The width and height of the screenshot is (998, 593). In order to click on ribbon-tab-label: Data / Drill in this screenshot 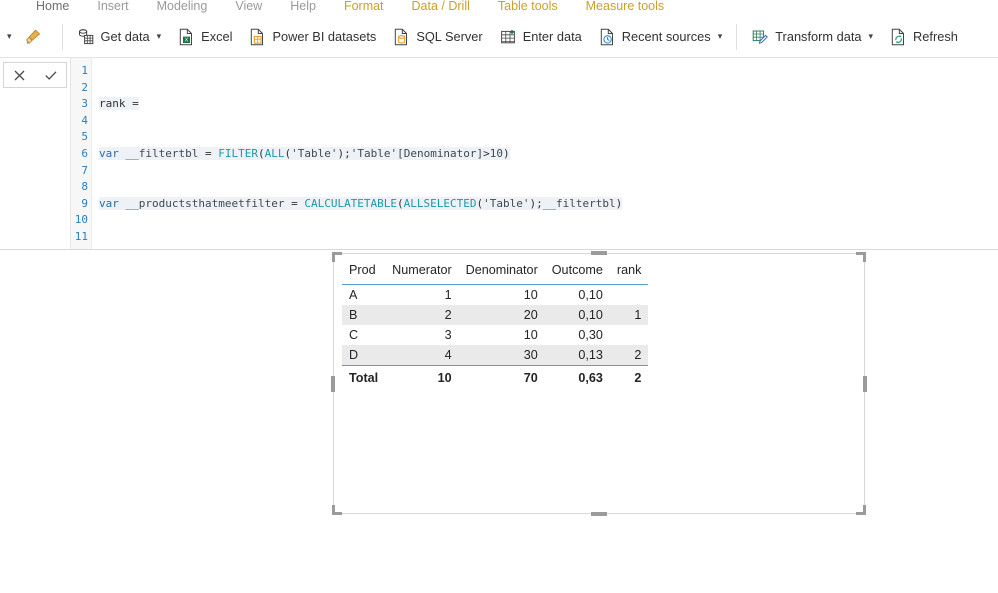, I will do `click(440, 6)`.